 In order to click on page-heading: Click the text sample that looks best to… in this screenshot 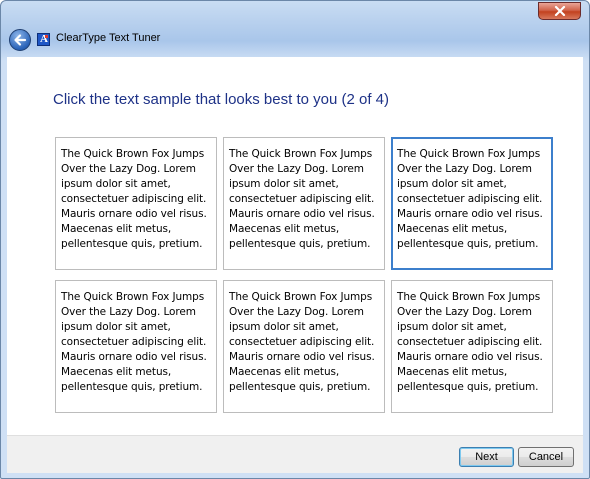, I will do `click(221, 99)`.